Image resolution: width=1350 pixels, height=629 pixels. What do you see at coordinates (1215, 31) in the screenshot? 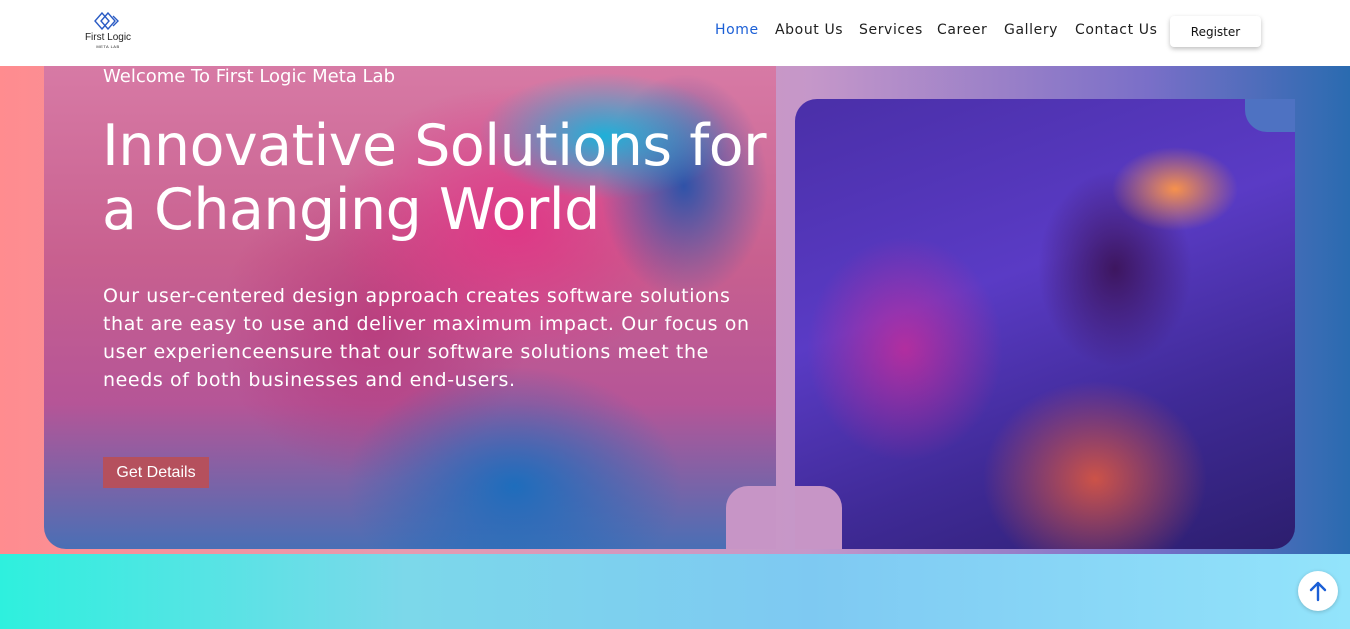
I see `register-button: Register` at bounding box center [1215, 31].